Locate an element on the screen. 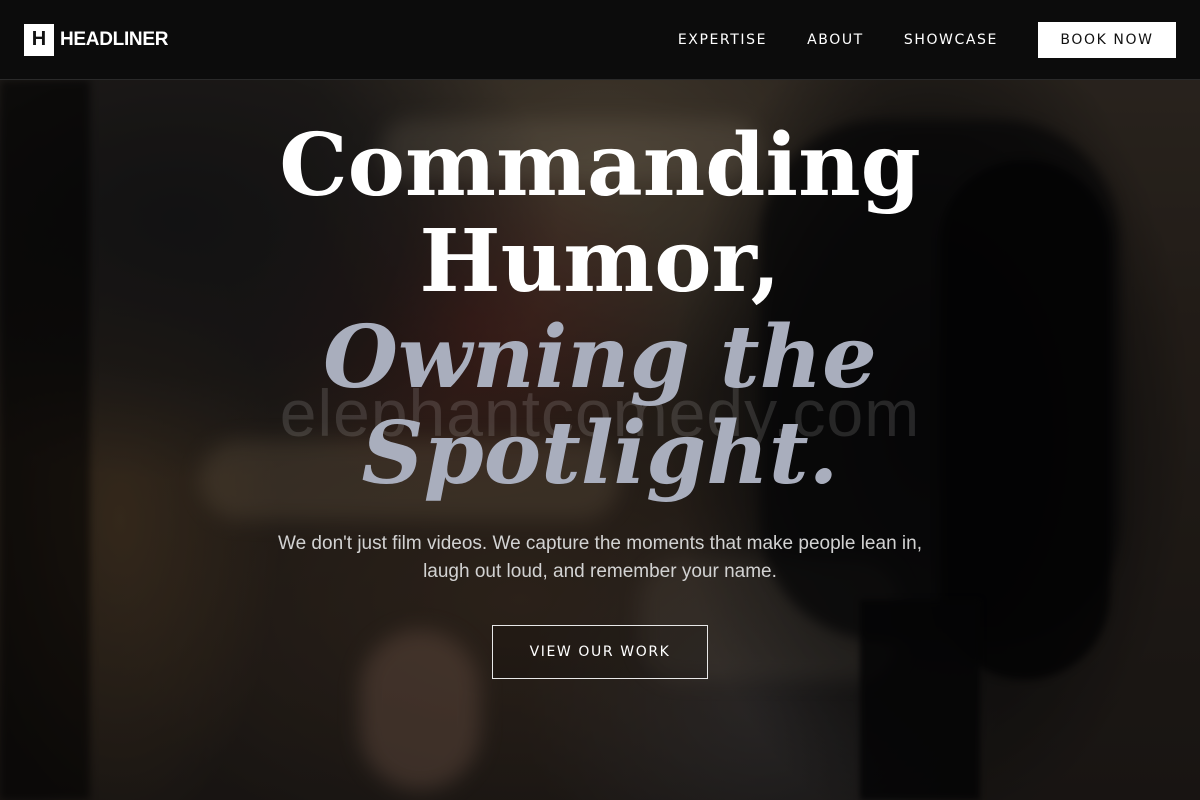 This screenshot has height=800, width=1200. nav-menu: EXPERTISE ABOUT SHOWCASE BOOK NOW is located at coordinates (927, 39).